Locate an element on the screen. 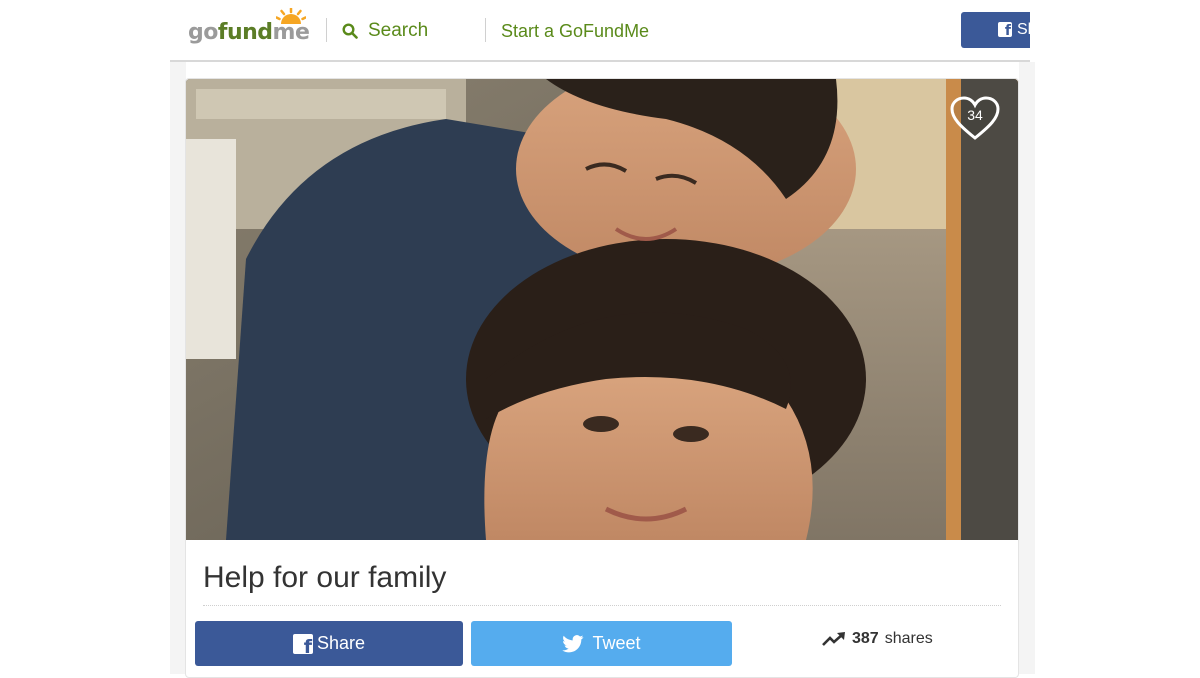 The image size is (1200, 678). page-gutter-right is located at coordinates (1027, 368).